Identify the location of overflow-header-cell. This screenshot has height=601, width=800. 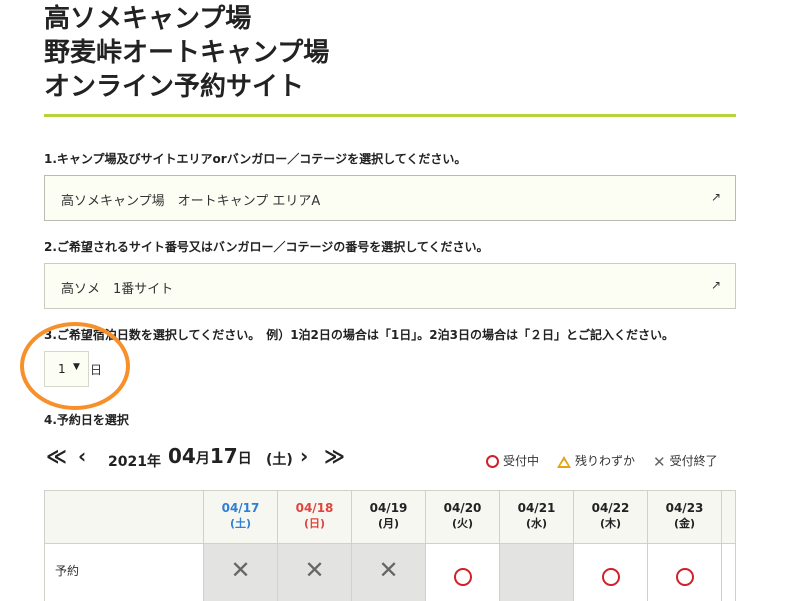
(728, 517).